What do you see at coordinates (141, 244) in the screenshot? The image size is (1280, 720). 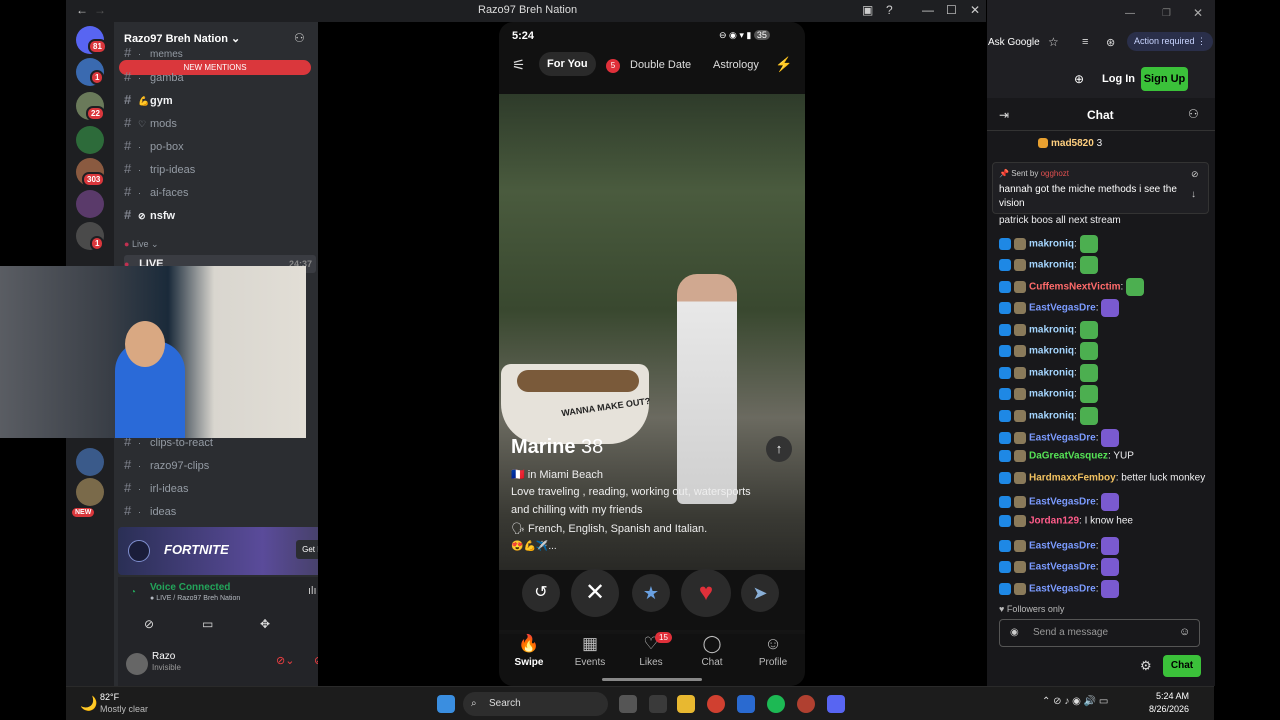 I see `category-live: ● Live ⌄` at bounding box center [141, 244].